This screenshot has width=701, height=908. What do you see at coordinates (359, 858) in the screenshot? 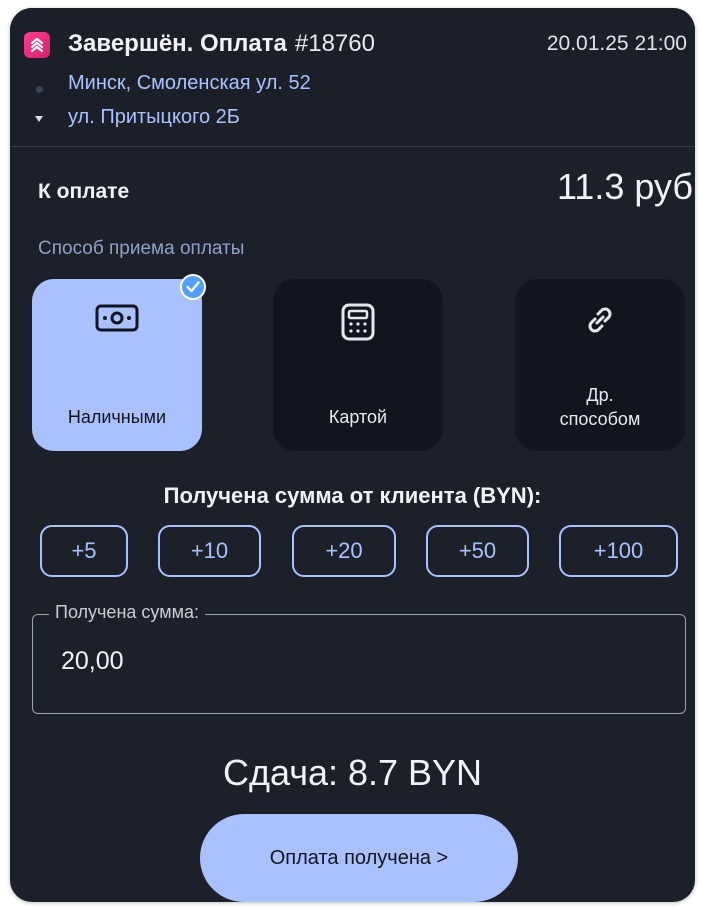
I see `payment-received-button: Оплата получена >` at bounding box center [359, 858].